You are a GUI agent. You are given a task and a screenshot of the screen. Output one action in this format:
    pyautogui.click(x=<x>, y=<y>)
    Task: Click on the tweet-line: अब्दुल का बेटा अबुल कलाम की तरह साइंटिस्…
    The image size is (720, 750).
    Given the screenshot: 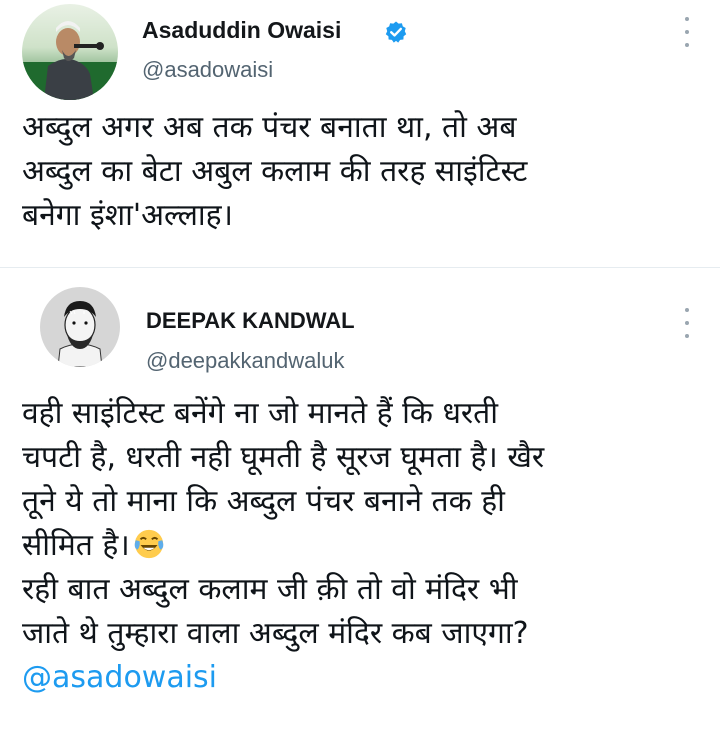 What is the action you would take?
    pyautogui.click(x=275, y=171)
    